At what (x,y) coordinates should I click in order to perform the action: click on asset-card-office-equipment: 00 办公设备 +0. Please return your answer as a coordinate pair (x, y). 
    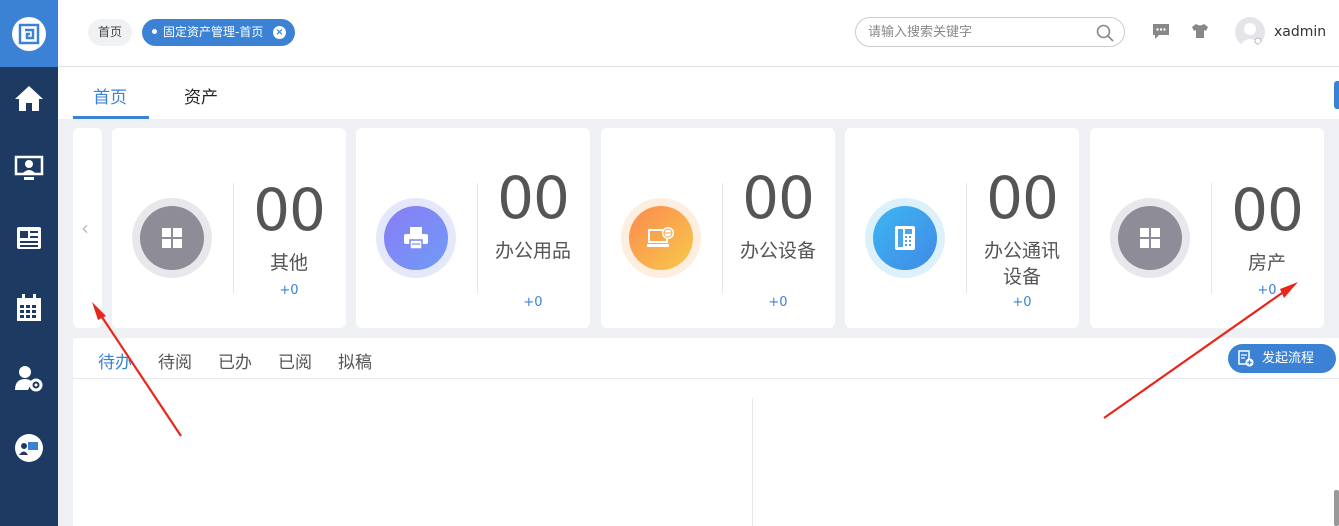
    Looking at the image, I should click on (718, 228).